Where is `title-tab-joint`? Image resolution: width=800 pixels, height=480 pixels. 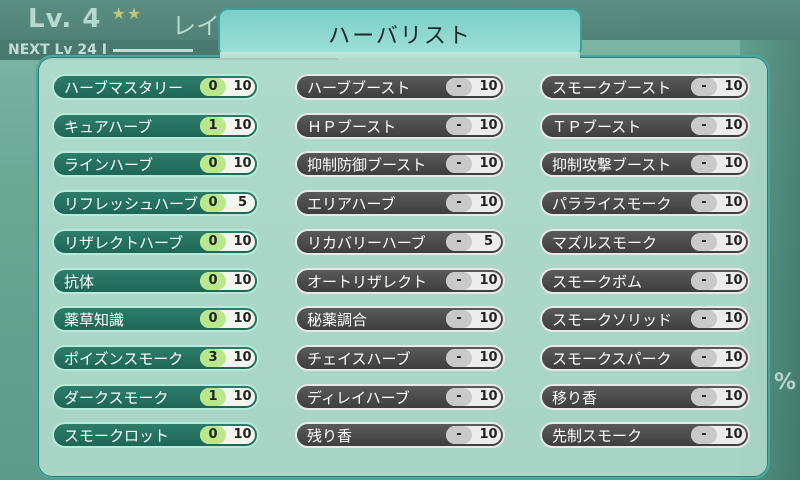 title-tab-joint is located at coordinates (400, 55).